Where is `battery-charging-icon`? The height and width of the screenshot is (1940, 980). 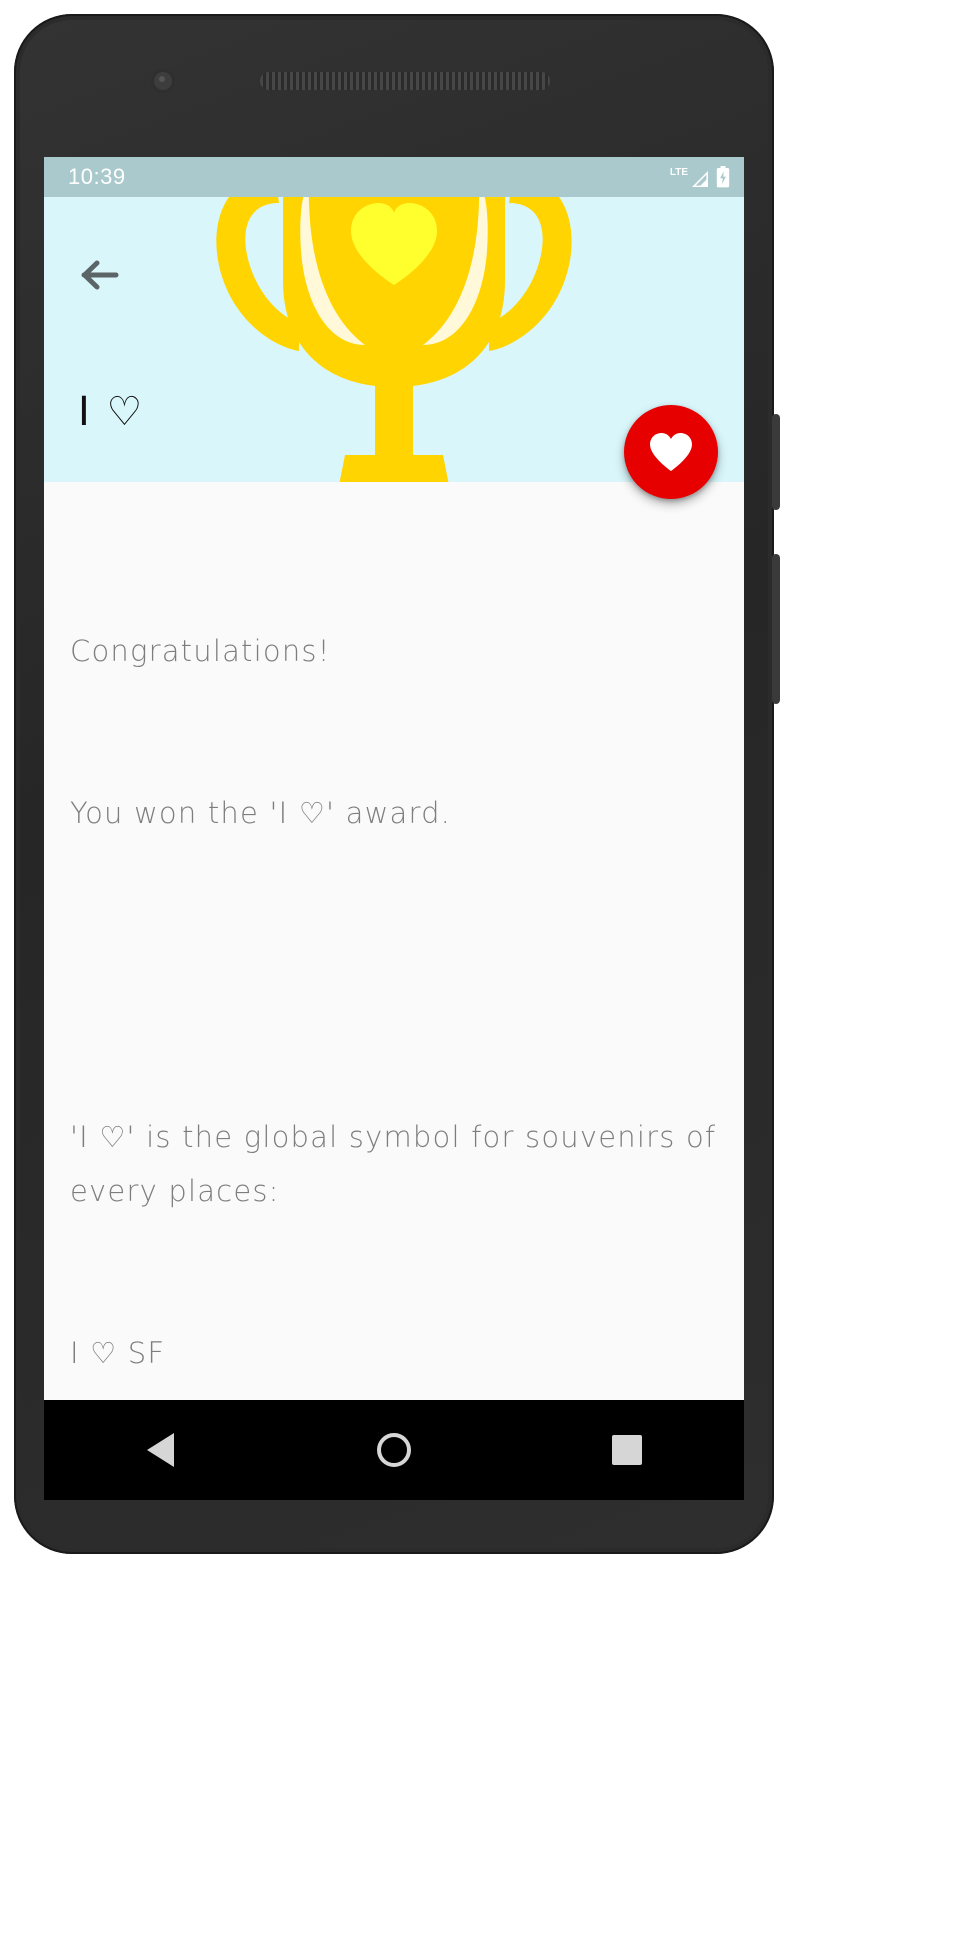
battery-charging-icon is located at coordinates (723, 177).